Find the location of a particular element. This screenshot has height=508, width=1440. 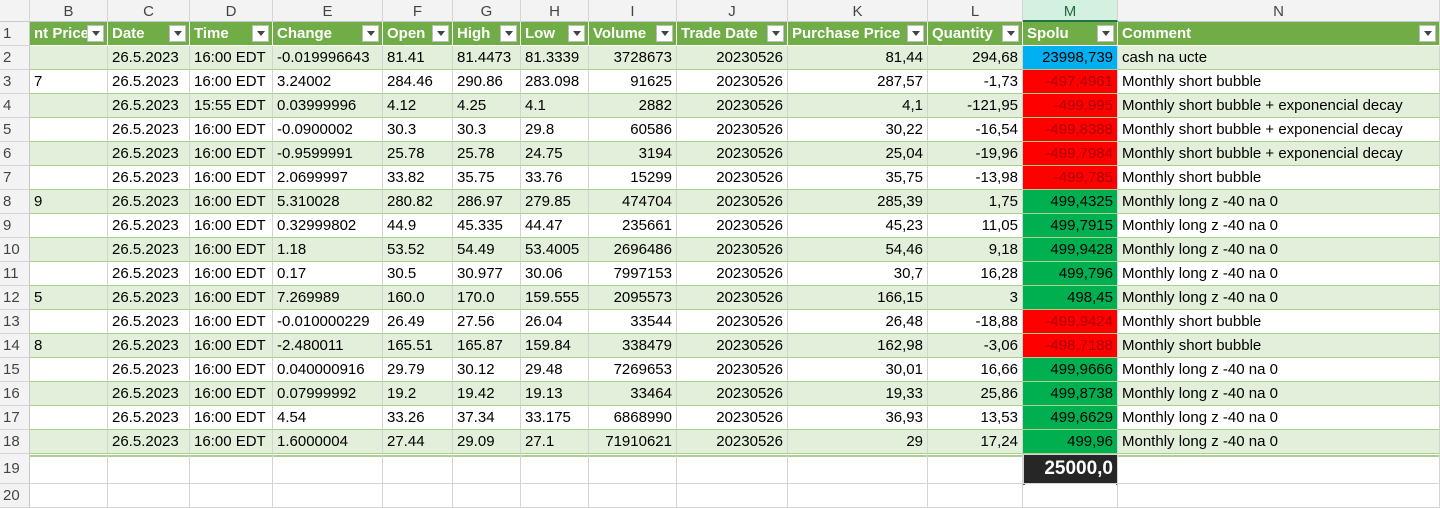

column-header-f: F is located at coordinates (418, 11).